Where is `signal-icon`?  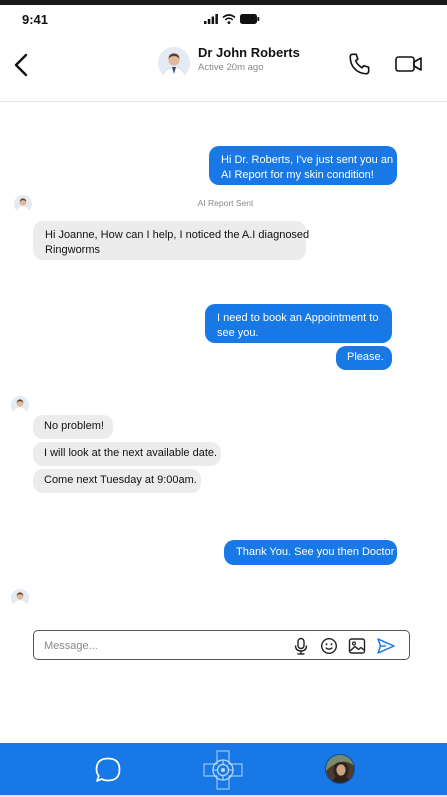
signal-icon is located at coordinates (211, 19).